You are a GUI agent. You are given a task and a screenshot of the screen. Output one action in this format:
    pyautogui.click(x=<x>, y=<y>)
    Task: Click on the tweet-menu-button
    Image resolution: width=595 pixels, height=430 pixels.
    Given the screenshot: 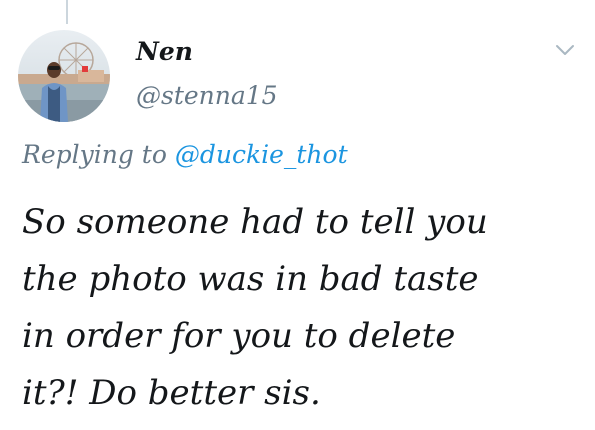 What is the action you would take?
    pyautogui.click(x=565, y=50)
    